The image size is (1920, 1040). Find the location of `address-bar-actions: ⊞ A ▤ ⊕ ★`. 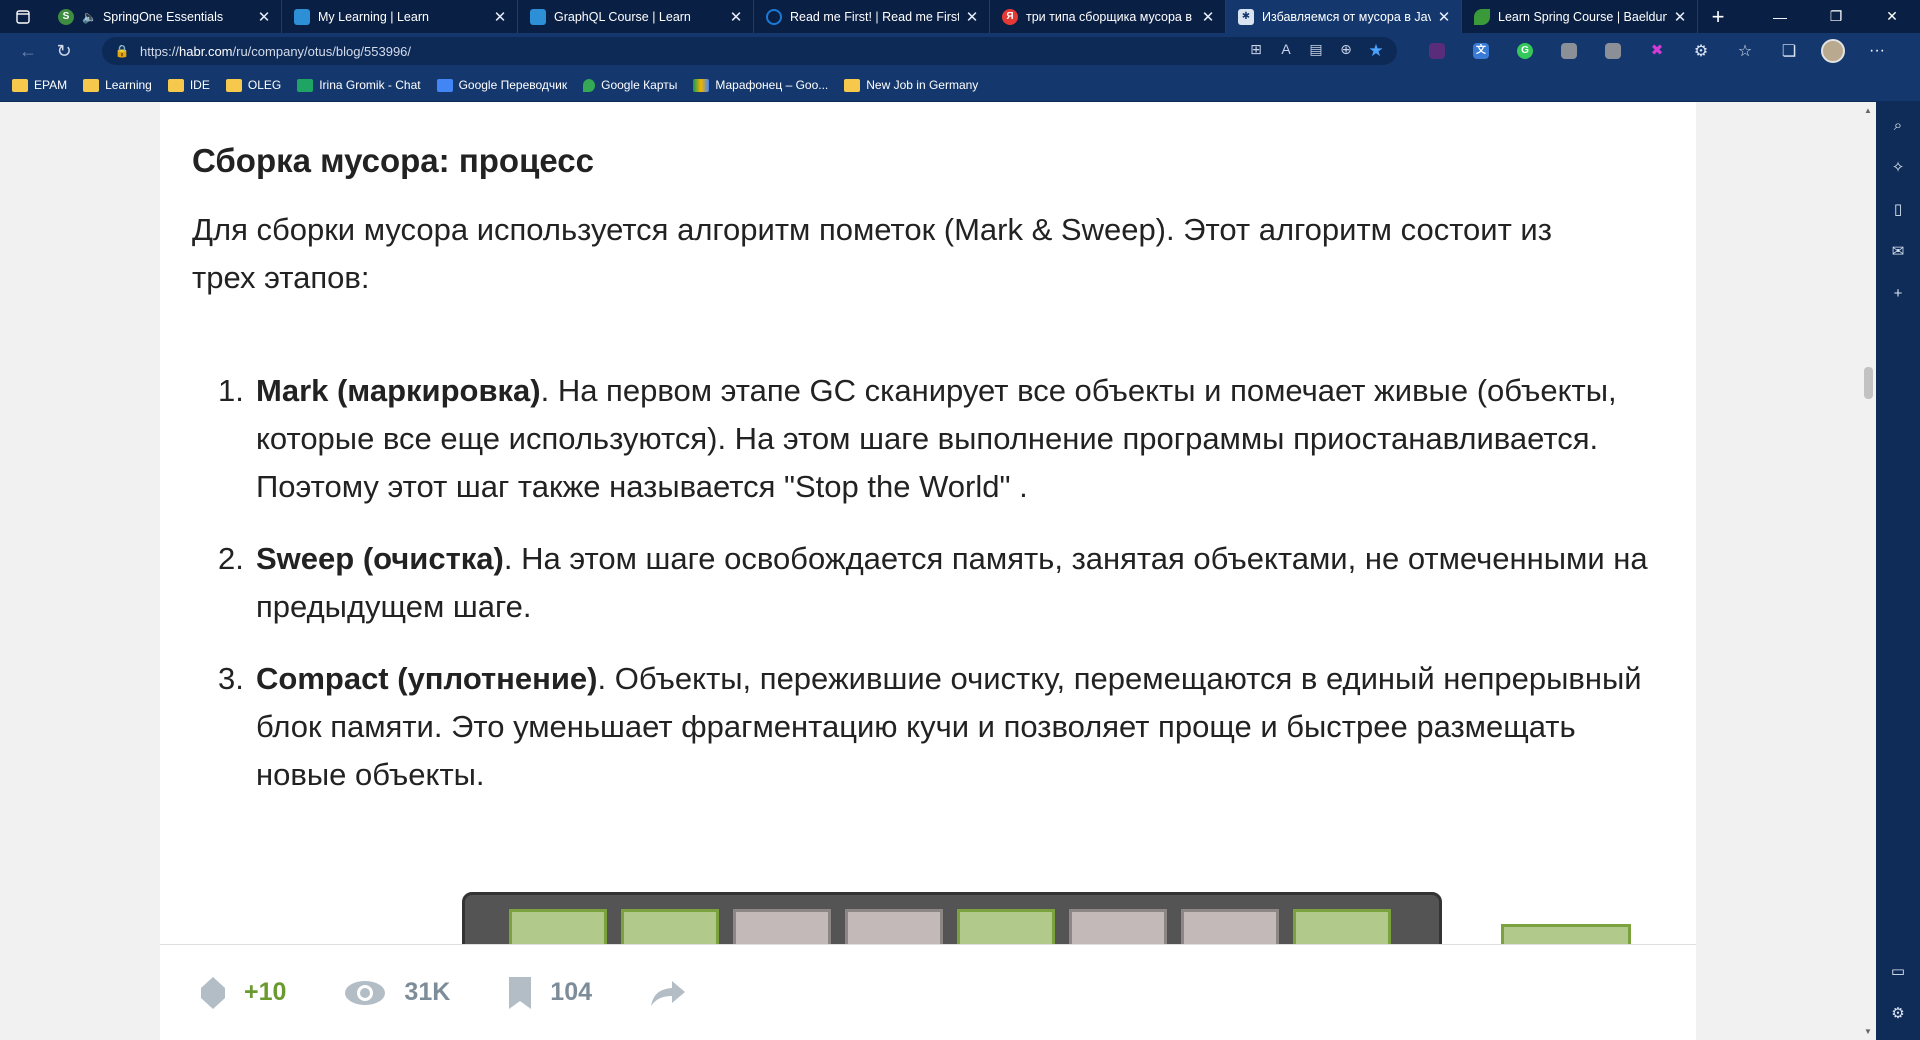

address-bar-actions: ⊞ A ▤ ⊕ ★ is located at coordinates (1316, 51).